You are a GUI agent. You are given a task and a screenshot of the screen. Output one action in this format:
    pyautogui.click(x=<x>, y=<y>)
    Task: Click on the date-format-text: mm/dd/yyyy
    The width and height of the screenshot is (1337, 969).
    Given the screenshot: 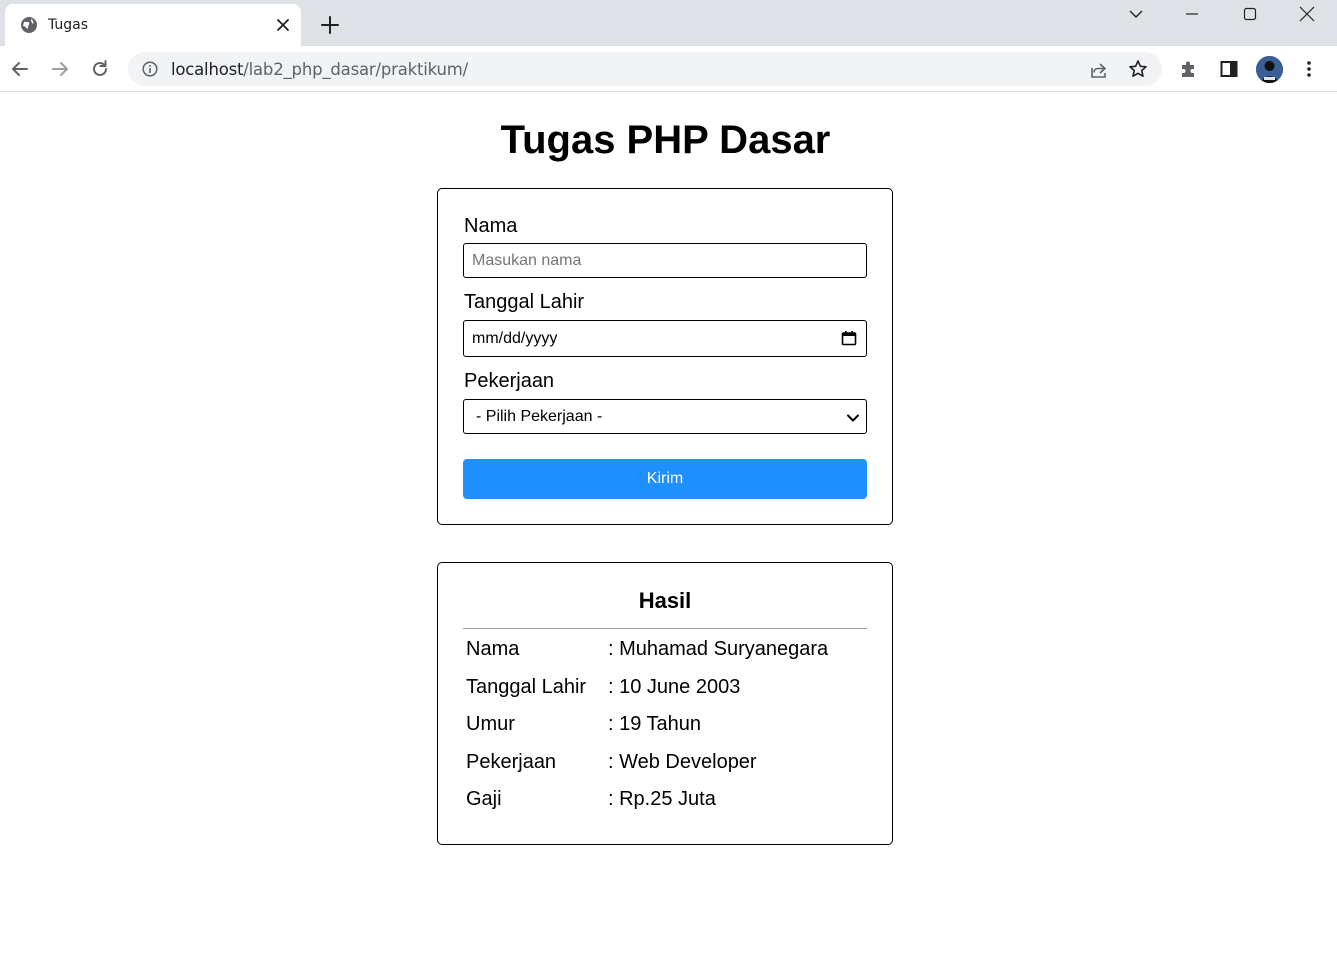 What is the action you would take?
    pyautogui.click(x=515, y=338)
    